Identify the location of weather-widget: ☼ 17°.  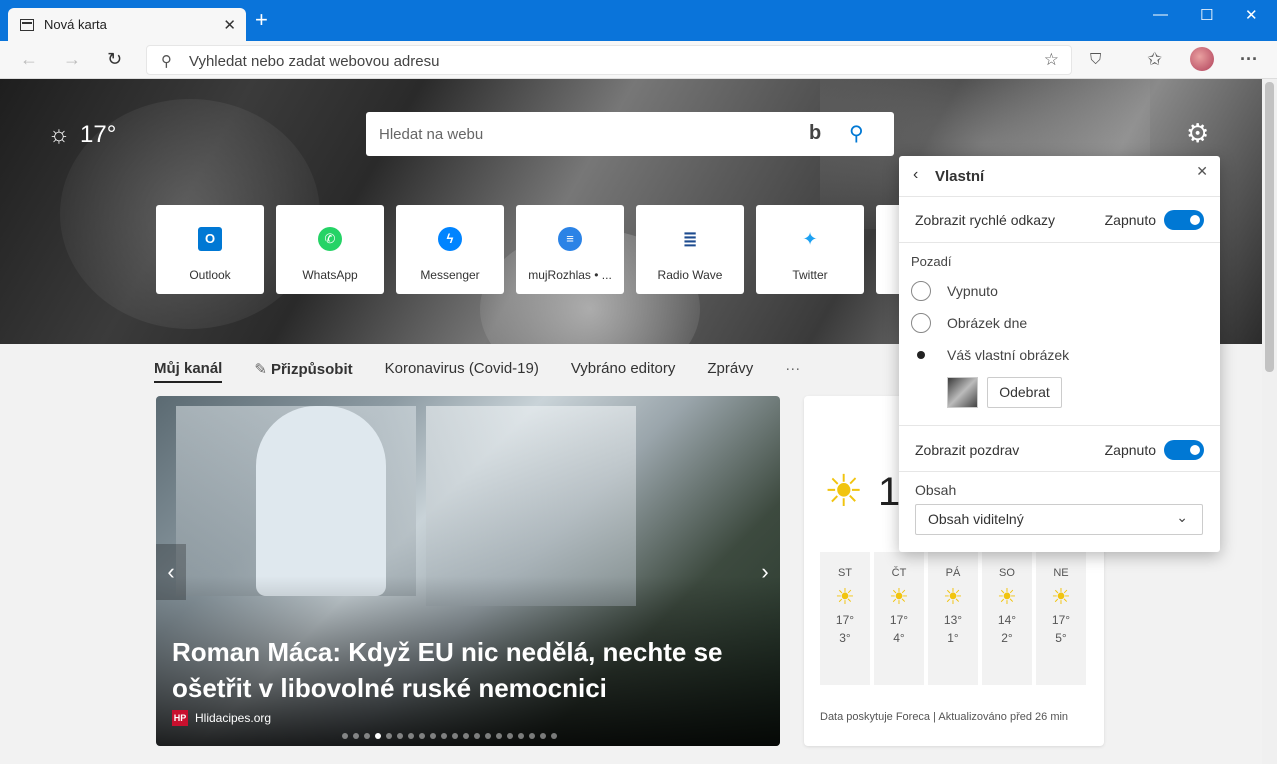
(82, 135).